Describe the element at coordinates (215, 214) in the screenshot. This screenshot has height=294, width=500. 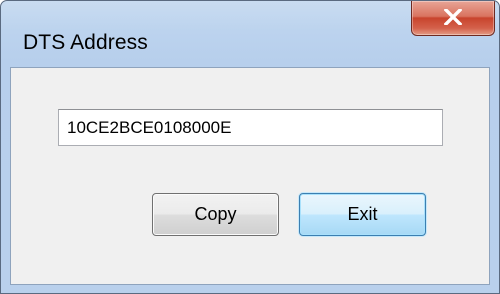
I see `copy-button: Copy` at that location.